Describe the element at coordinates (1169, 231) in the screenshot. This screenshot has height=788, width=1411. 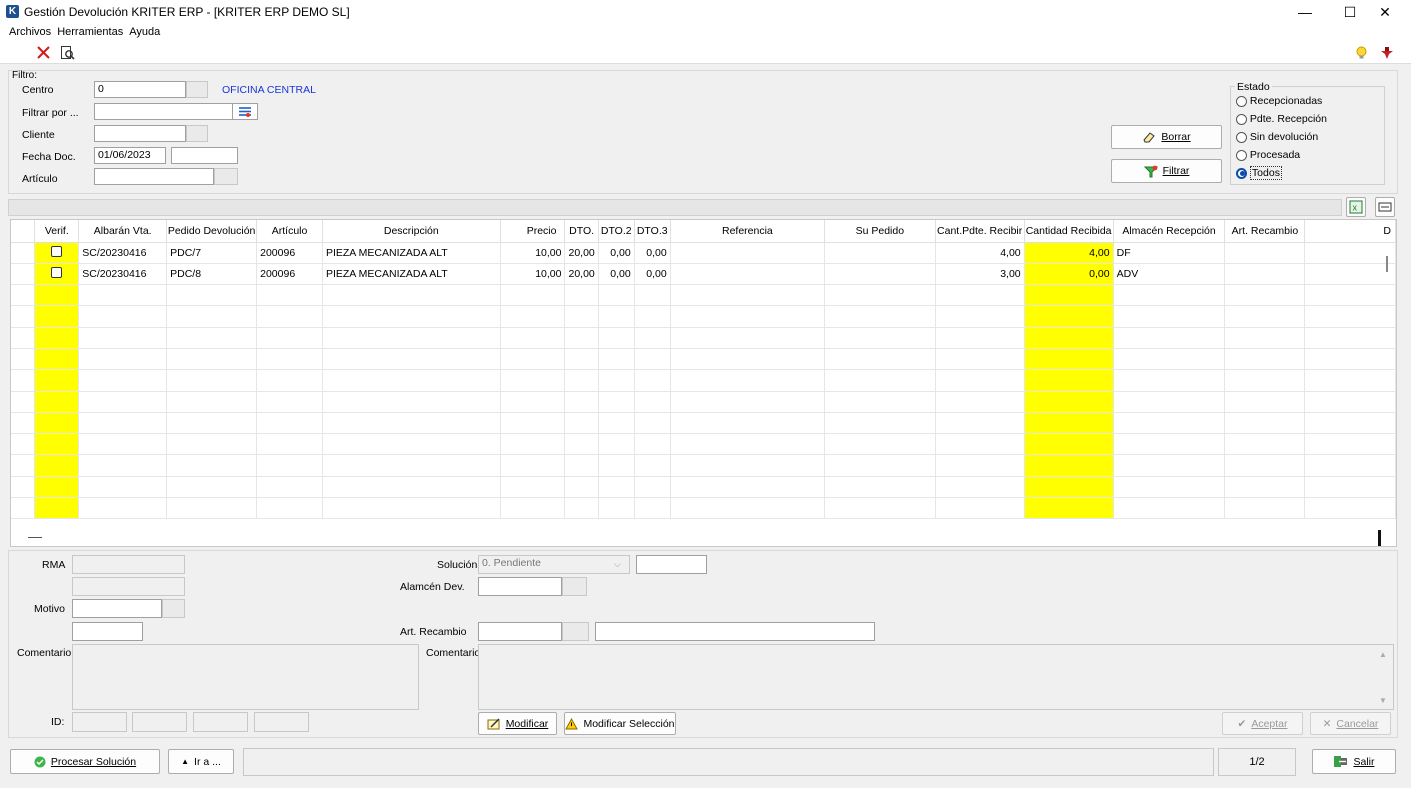
I see `col-header-almacen: Almacén Recepción` at that location.